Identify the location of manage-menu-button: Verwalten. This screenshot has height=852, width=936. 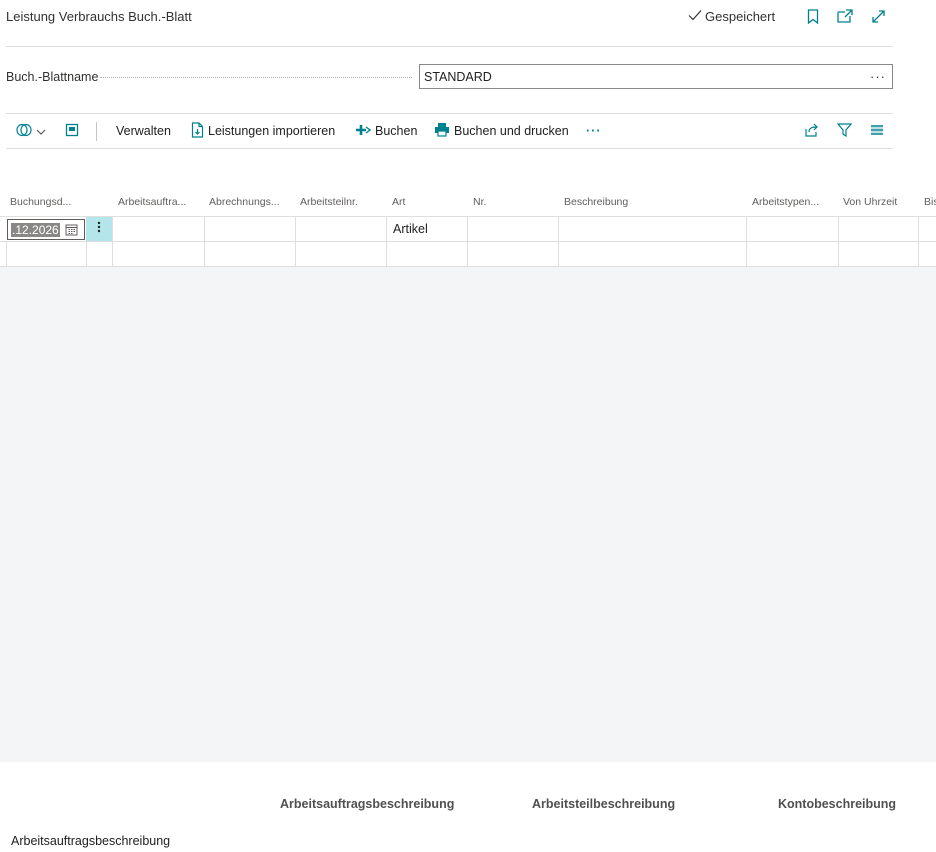
(143, 131).